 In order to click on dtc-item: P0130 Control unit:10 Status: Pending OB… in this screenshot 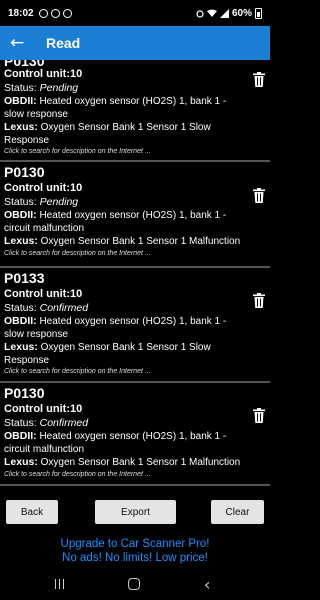, I will do `click(135, 211)`.